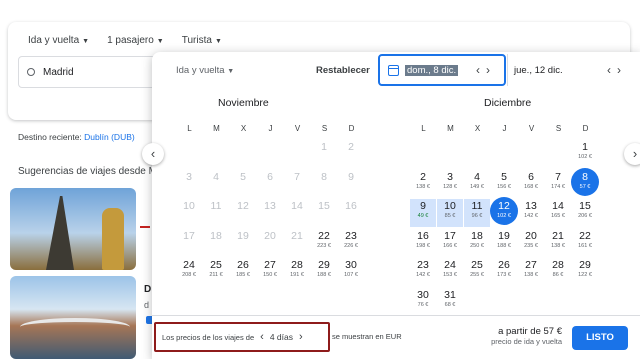 The height and width of the screenshot is (359, 640). What do you see at coordinates (585, 243) in the screenshot?
I see `calendar-day: 22 161 €` at bounding box center [585, 243].